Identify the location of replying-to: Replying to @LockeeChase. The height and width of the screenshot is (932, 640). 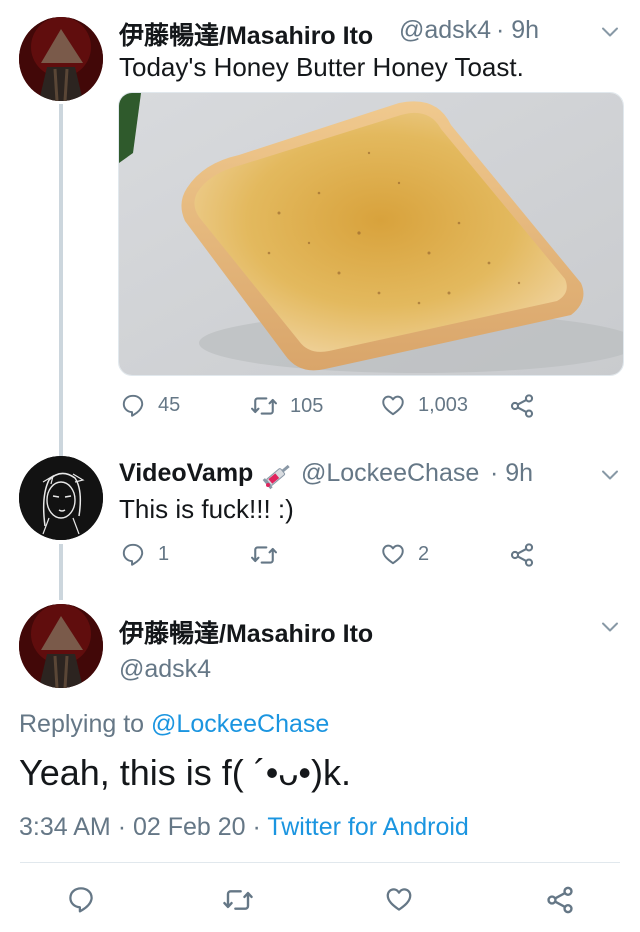
(174, 724).